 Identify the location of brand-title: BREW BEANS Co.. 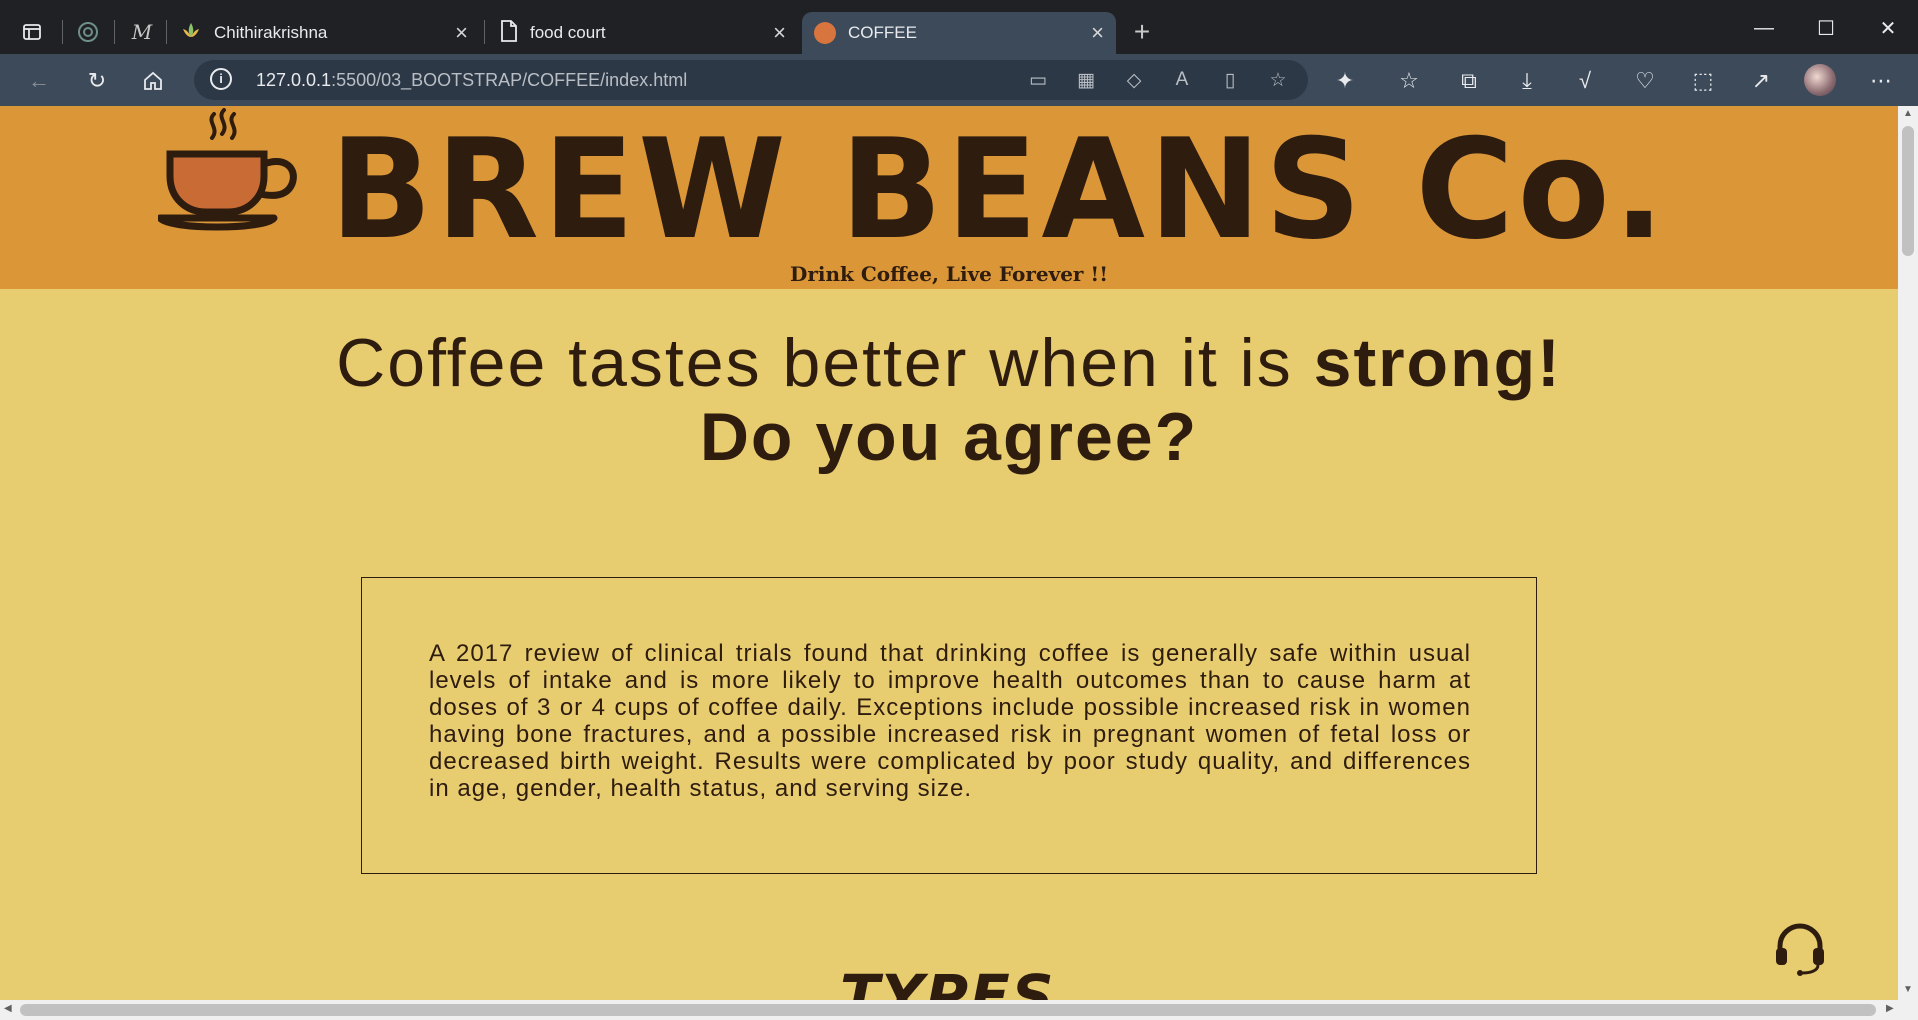
(999, 189).